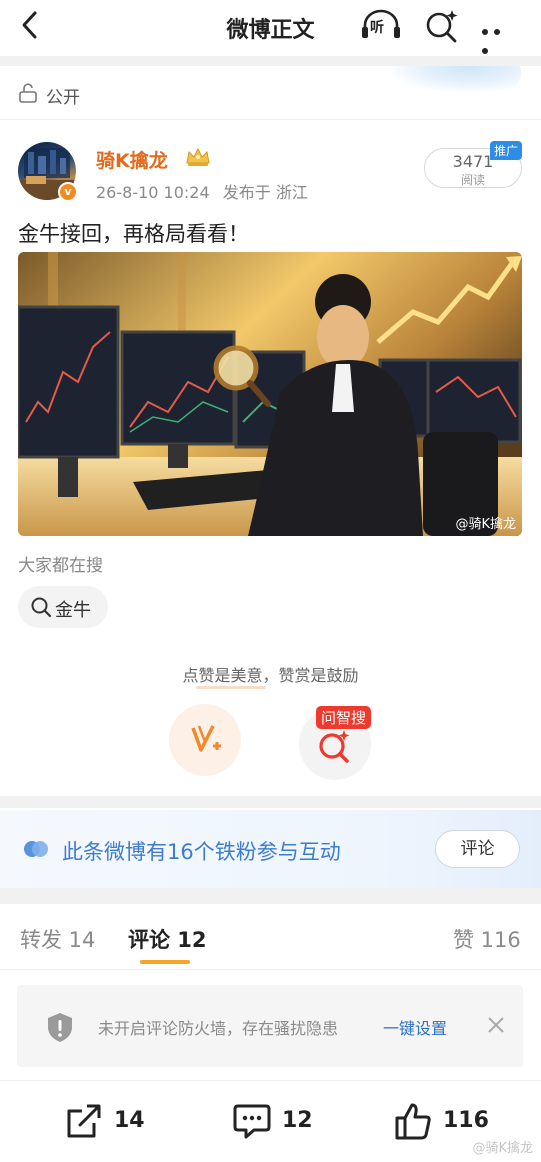 The height and width of the screenshot is (1162, 541). I want to click on bottom-watermark: @骑K擒龙, so click(502, 1148).